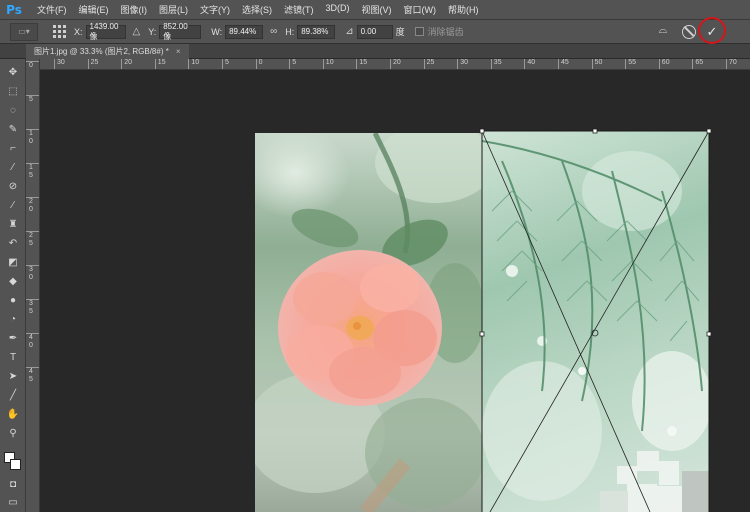 The image size is (750, 512). Describe the element at coordinates (400, 32) in the screenshot. I see `degree-unit: 度` at that location.